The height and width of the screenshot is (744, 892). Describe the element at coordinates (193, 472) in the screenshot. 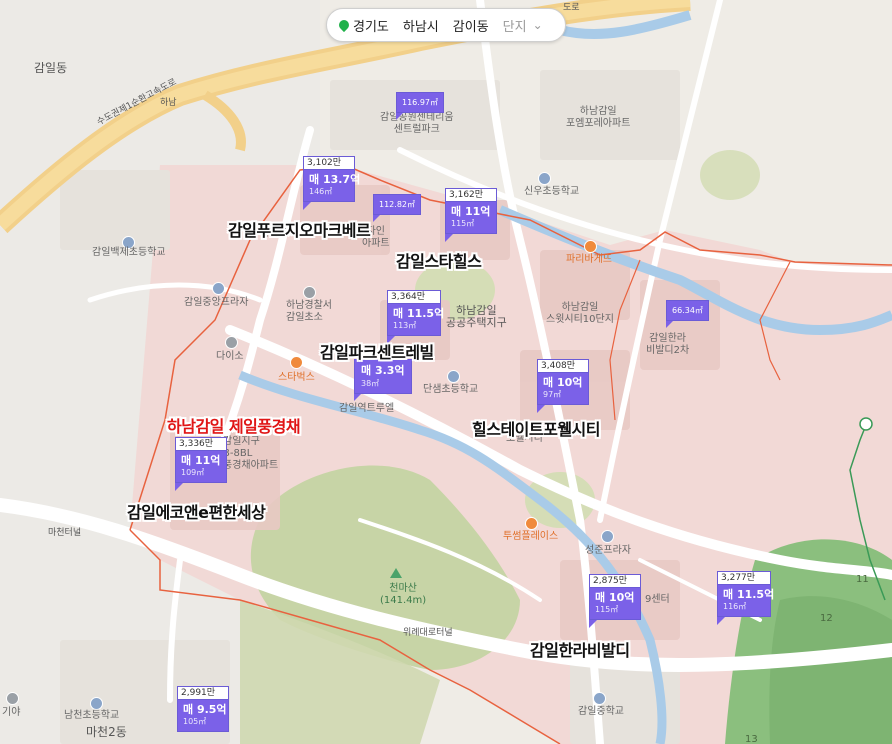

I see `unit-area: 109㎡` at that location.